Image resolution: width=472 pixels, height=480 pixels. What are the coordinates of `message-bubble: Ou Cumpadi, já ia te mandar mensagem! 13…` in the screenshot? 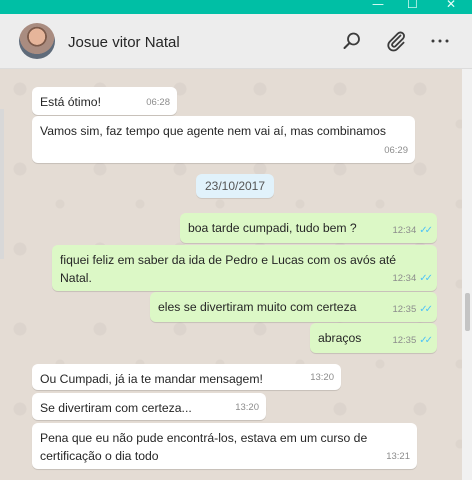 It's located at (186, 377).